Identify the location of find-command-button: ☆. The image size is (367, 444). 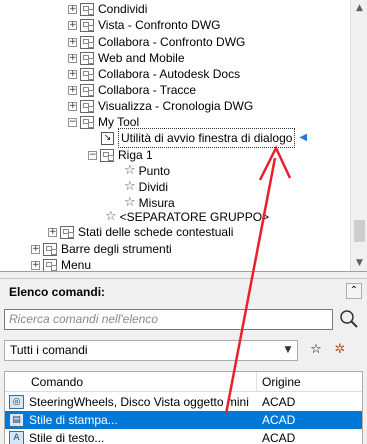
(316, 350).